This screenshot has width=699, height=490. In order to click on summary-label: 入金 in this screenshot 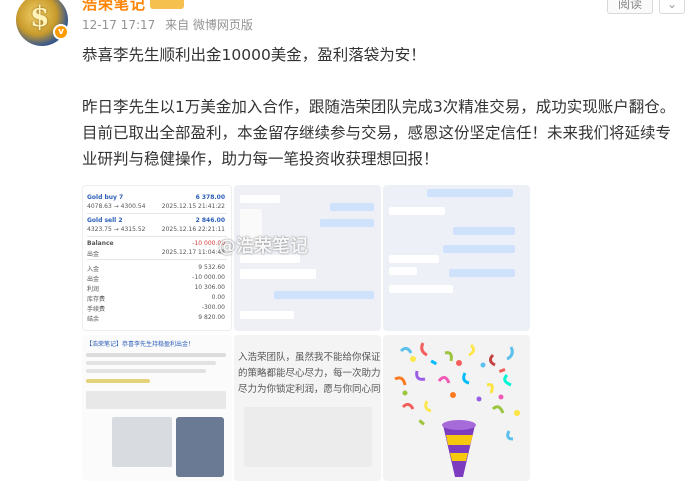, I will do `click(93, 269)`.